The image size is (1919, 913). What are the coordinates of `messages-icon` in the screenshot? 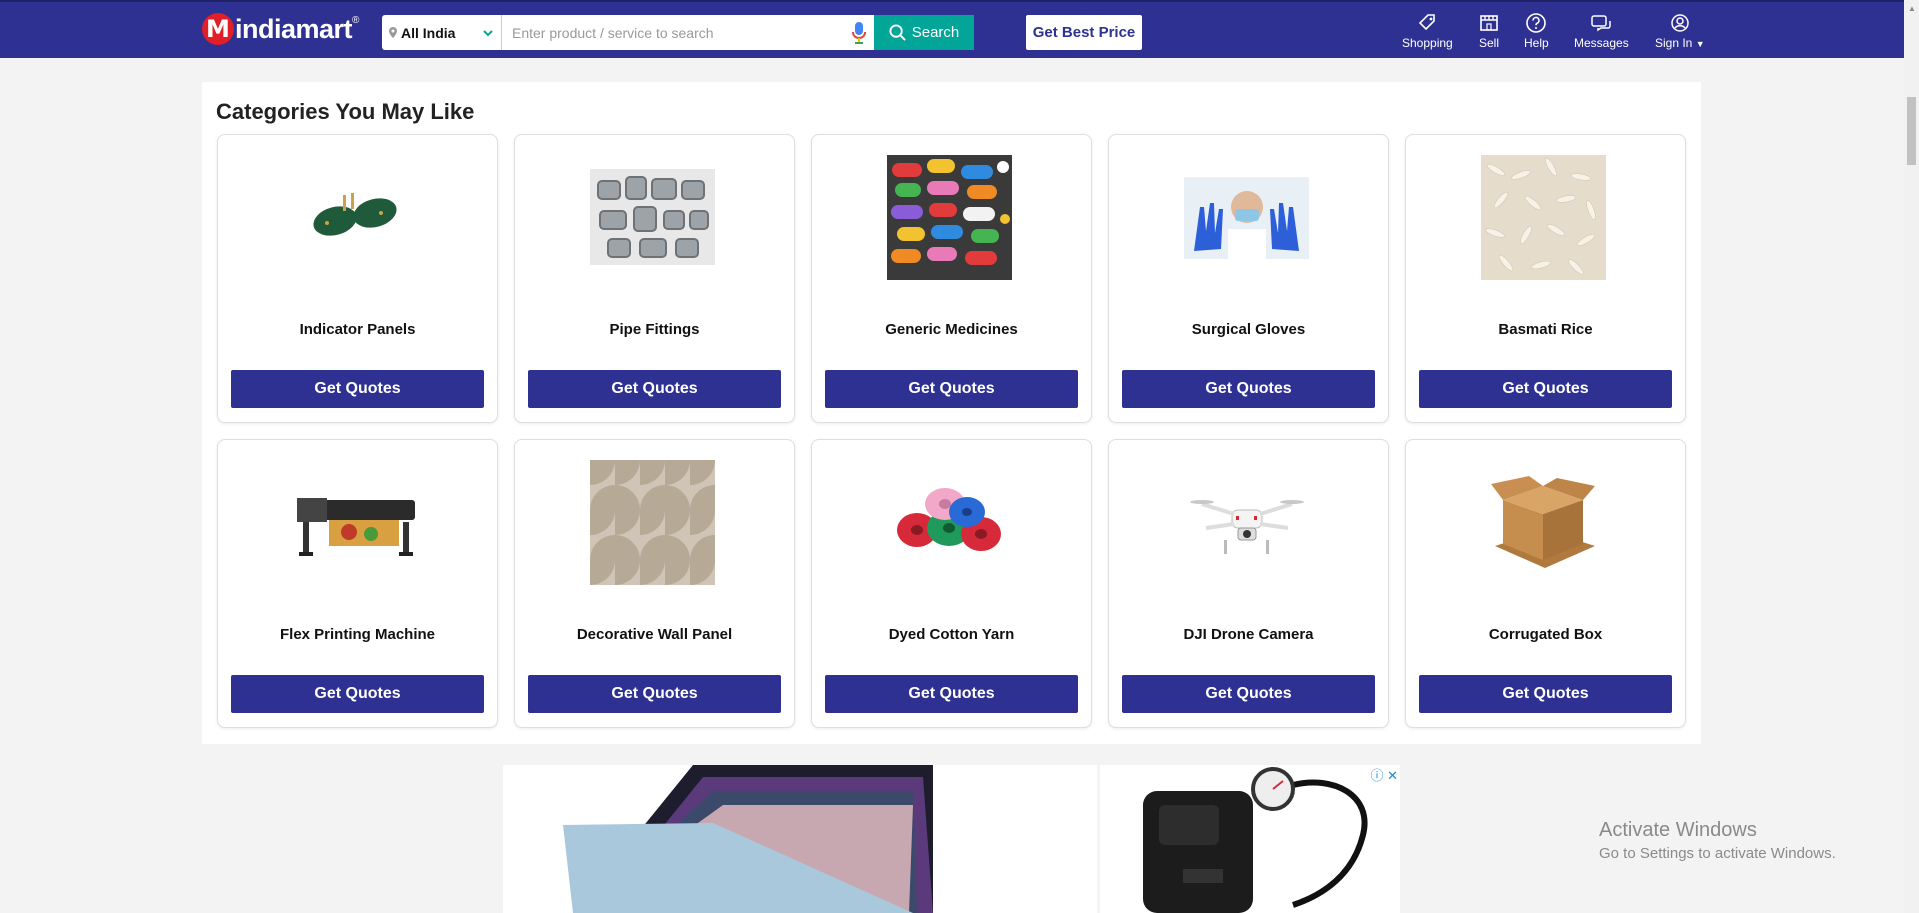 It's located at (1601, 23).